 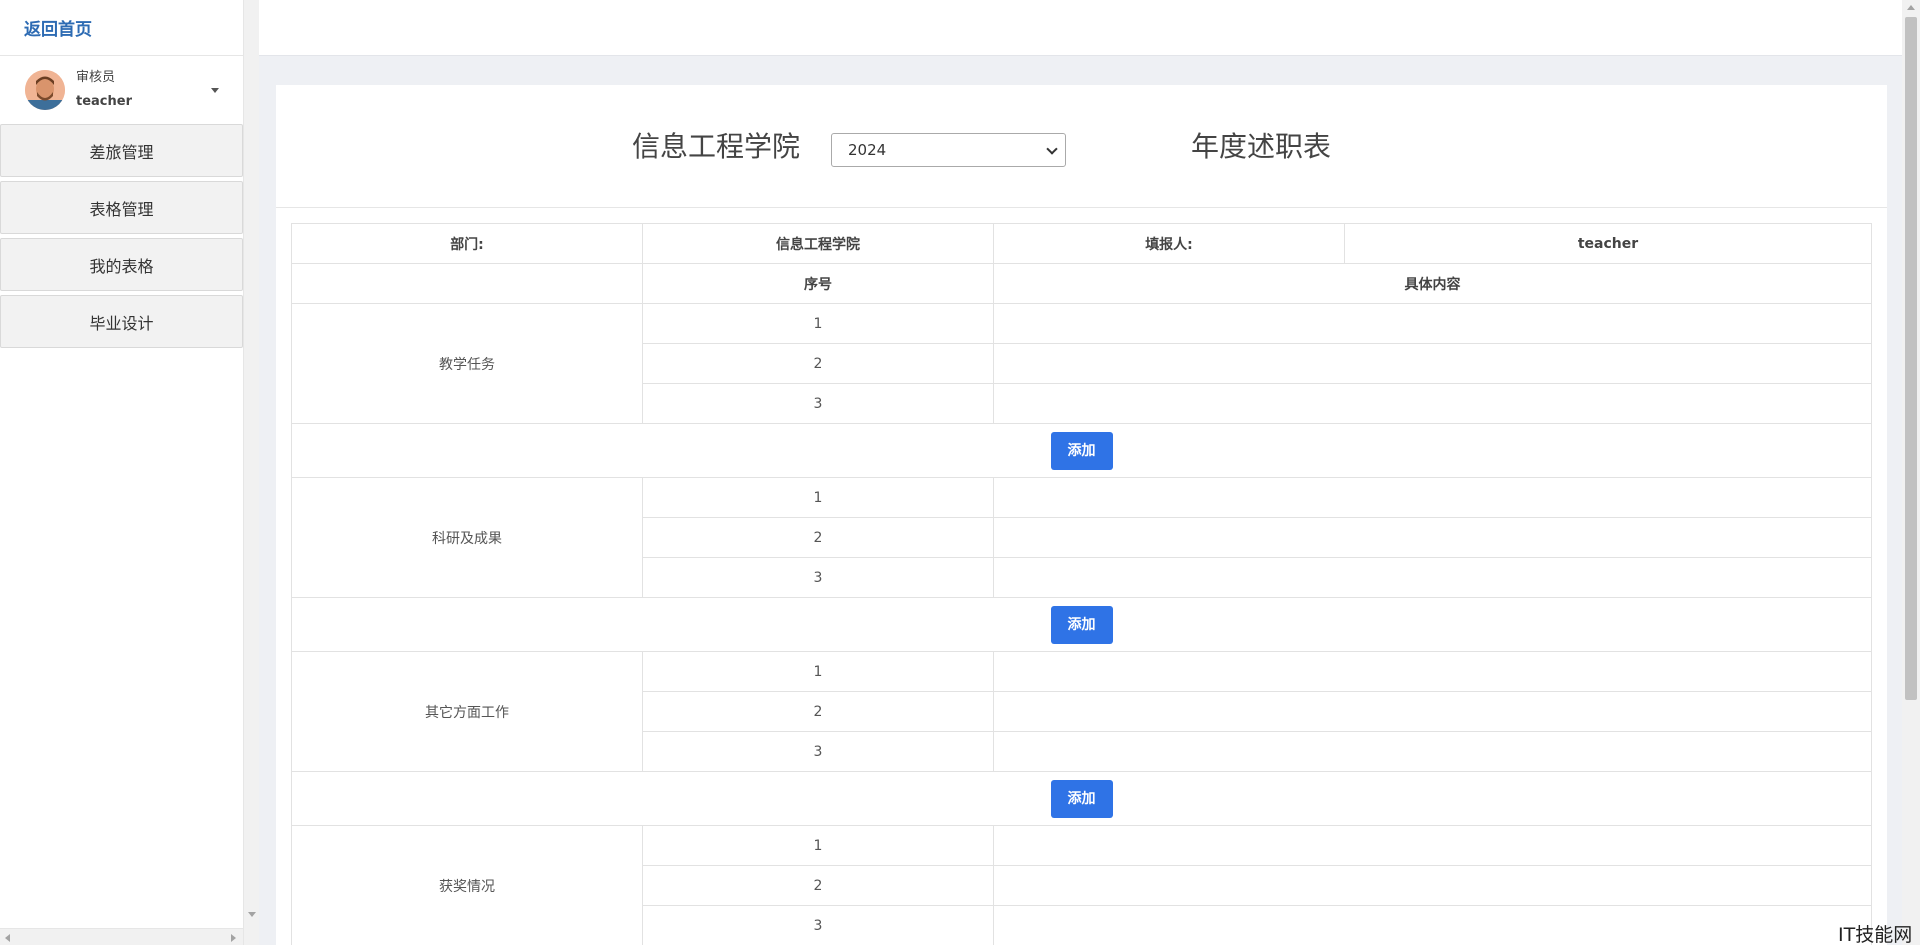 What do you see at coordinates (121, 90) in the screenshot?
I see `user-profile: 审核员 teacher` at bounding box center [121, 90].